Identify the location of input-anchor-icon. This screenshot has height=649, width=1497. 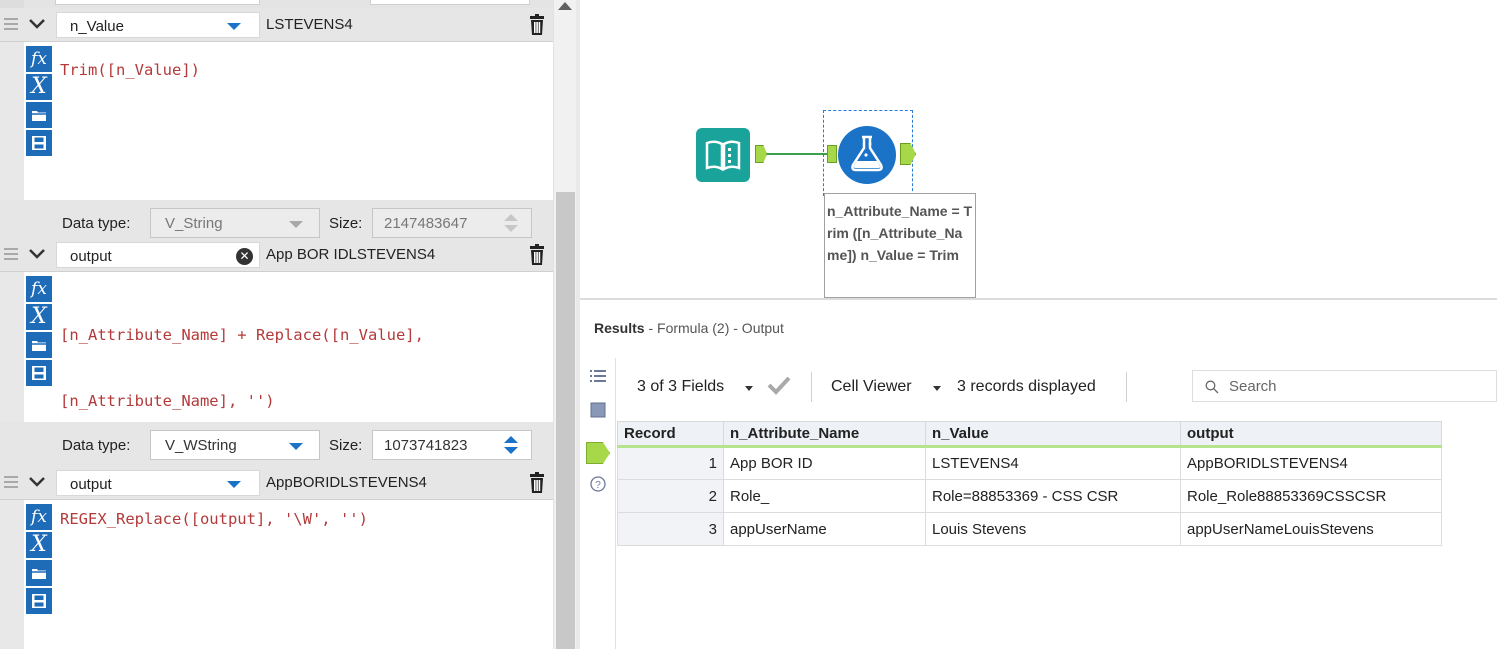
(832, 154).